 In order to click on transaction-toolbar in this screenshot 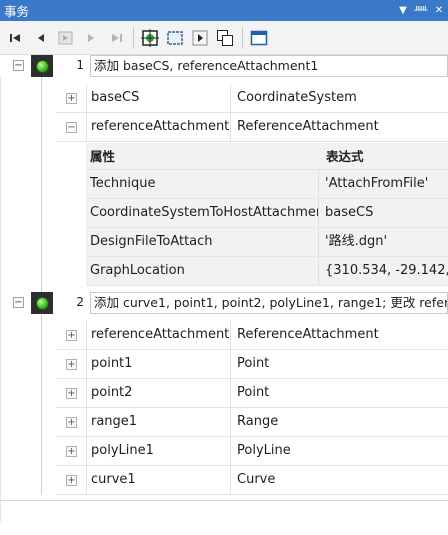, I will do `click(224, 38)`.